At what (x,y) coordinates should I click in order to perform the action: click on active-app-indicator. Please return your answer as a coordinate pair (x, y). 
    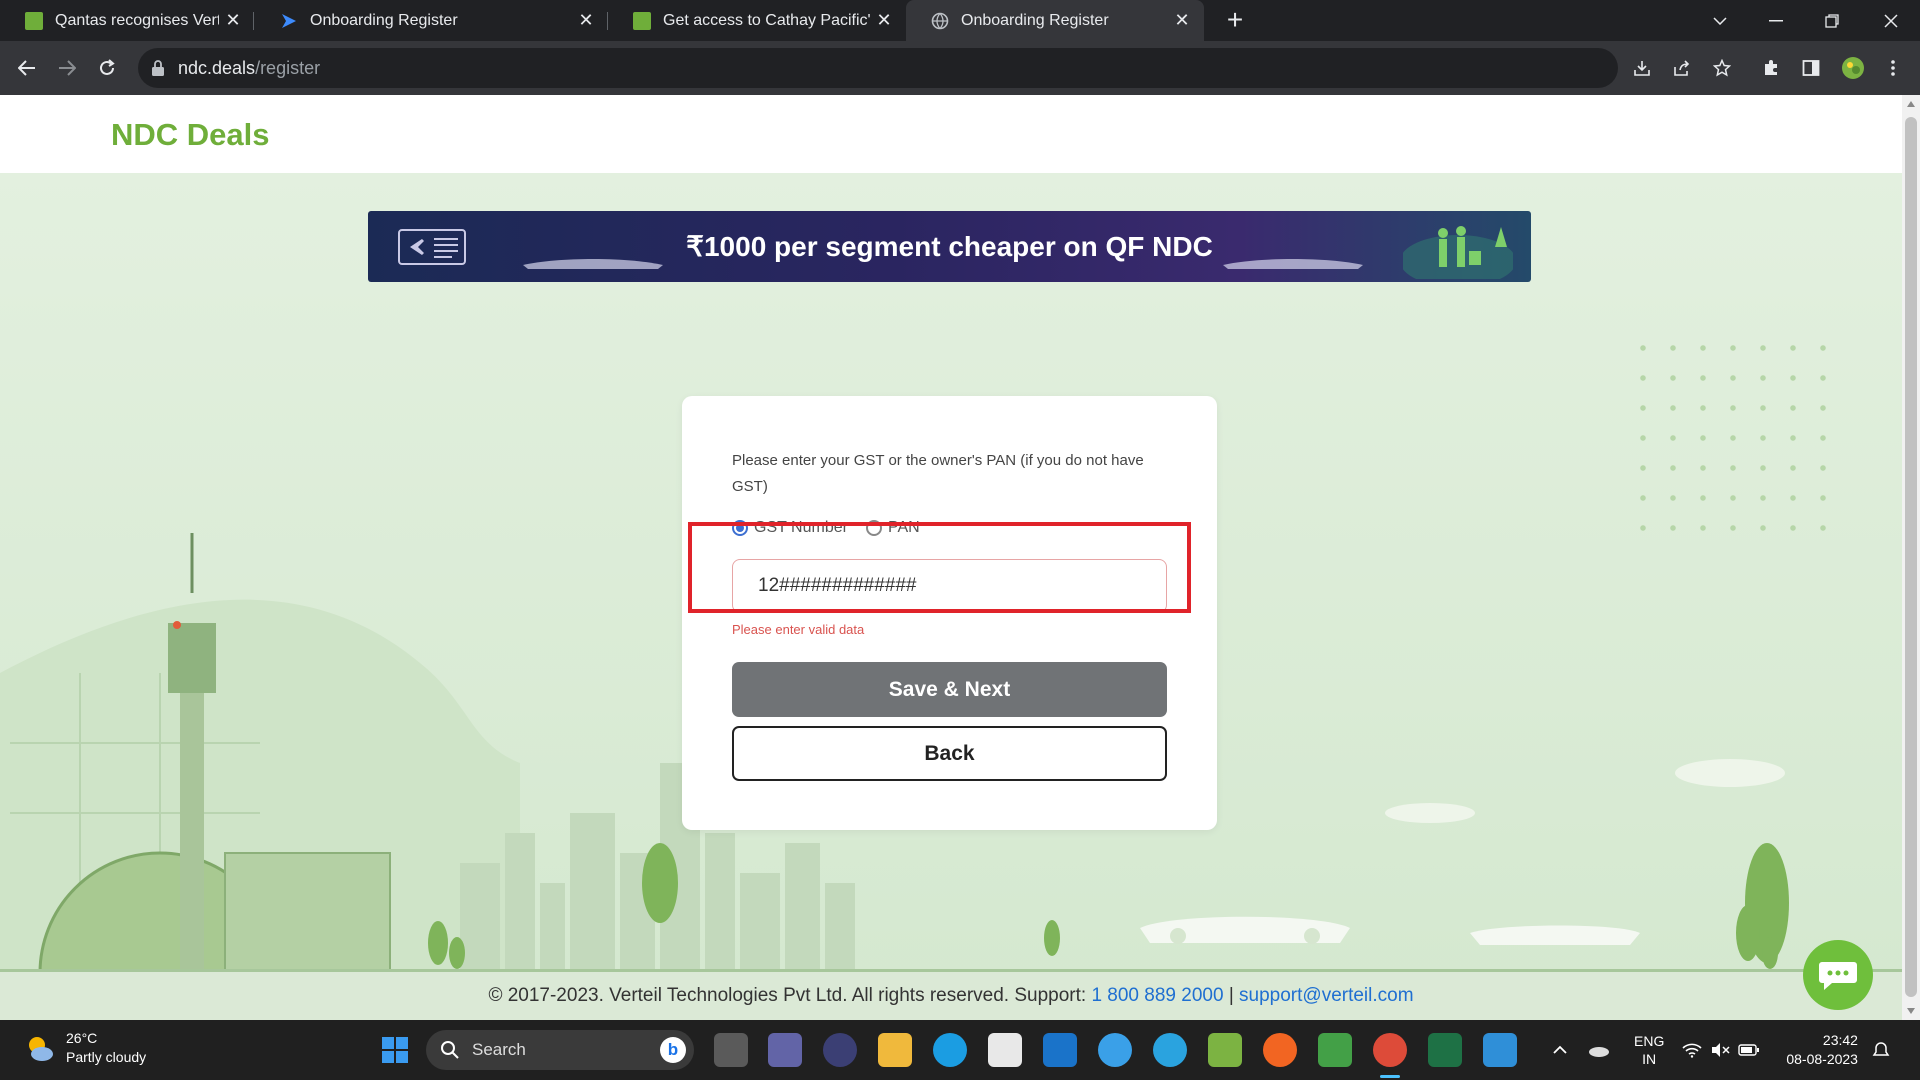
    Looking at the image, I should click on (1390, 1076).